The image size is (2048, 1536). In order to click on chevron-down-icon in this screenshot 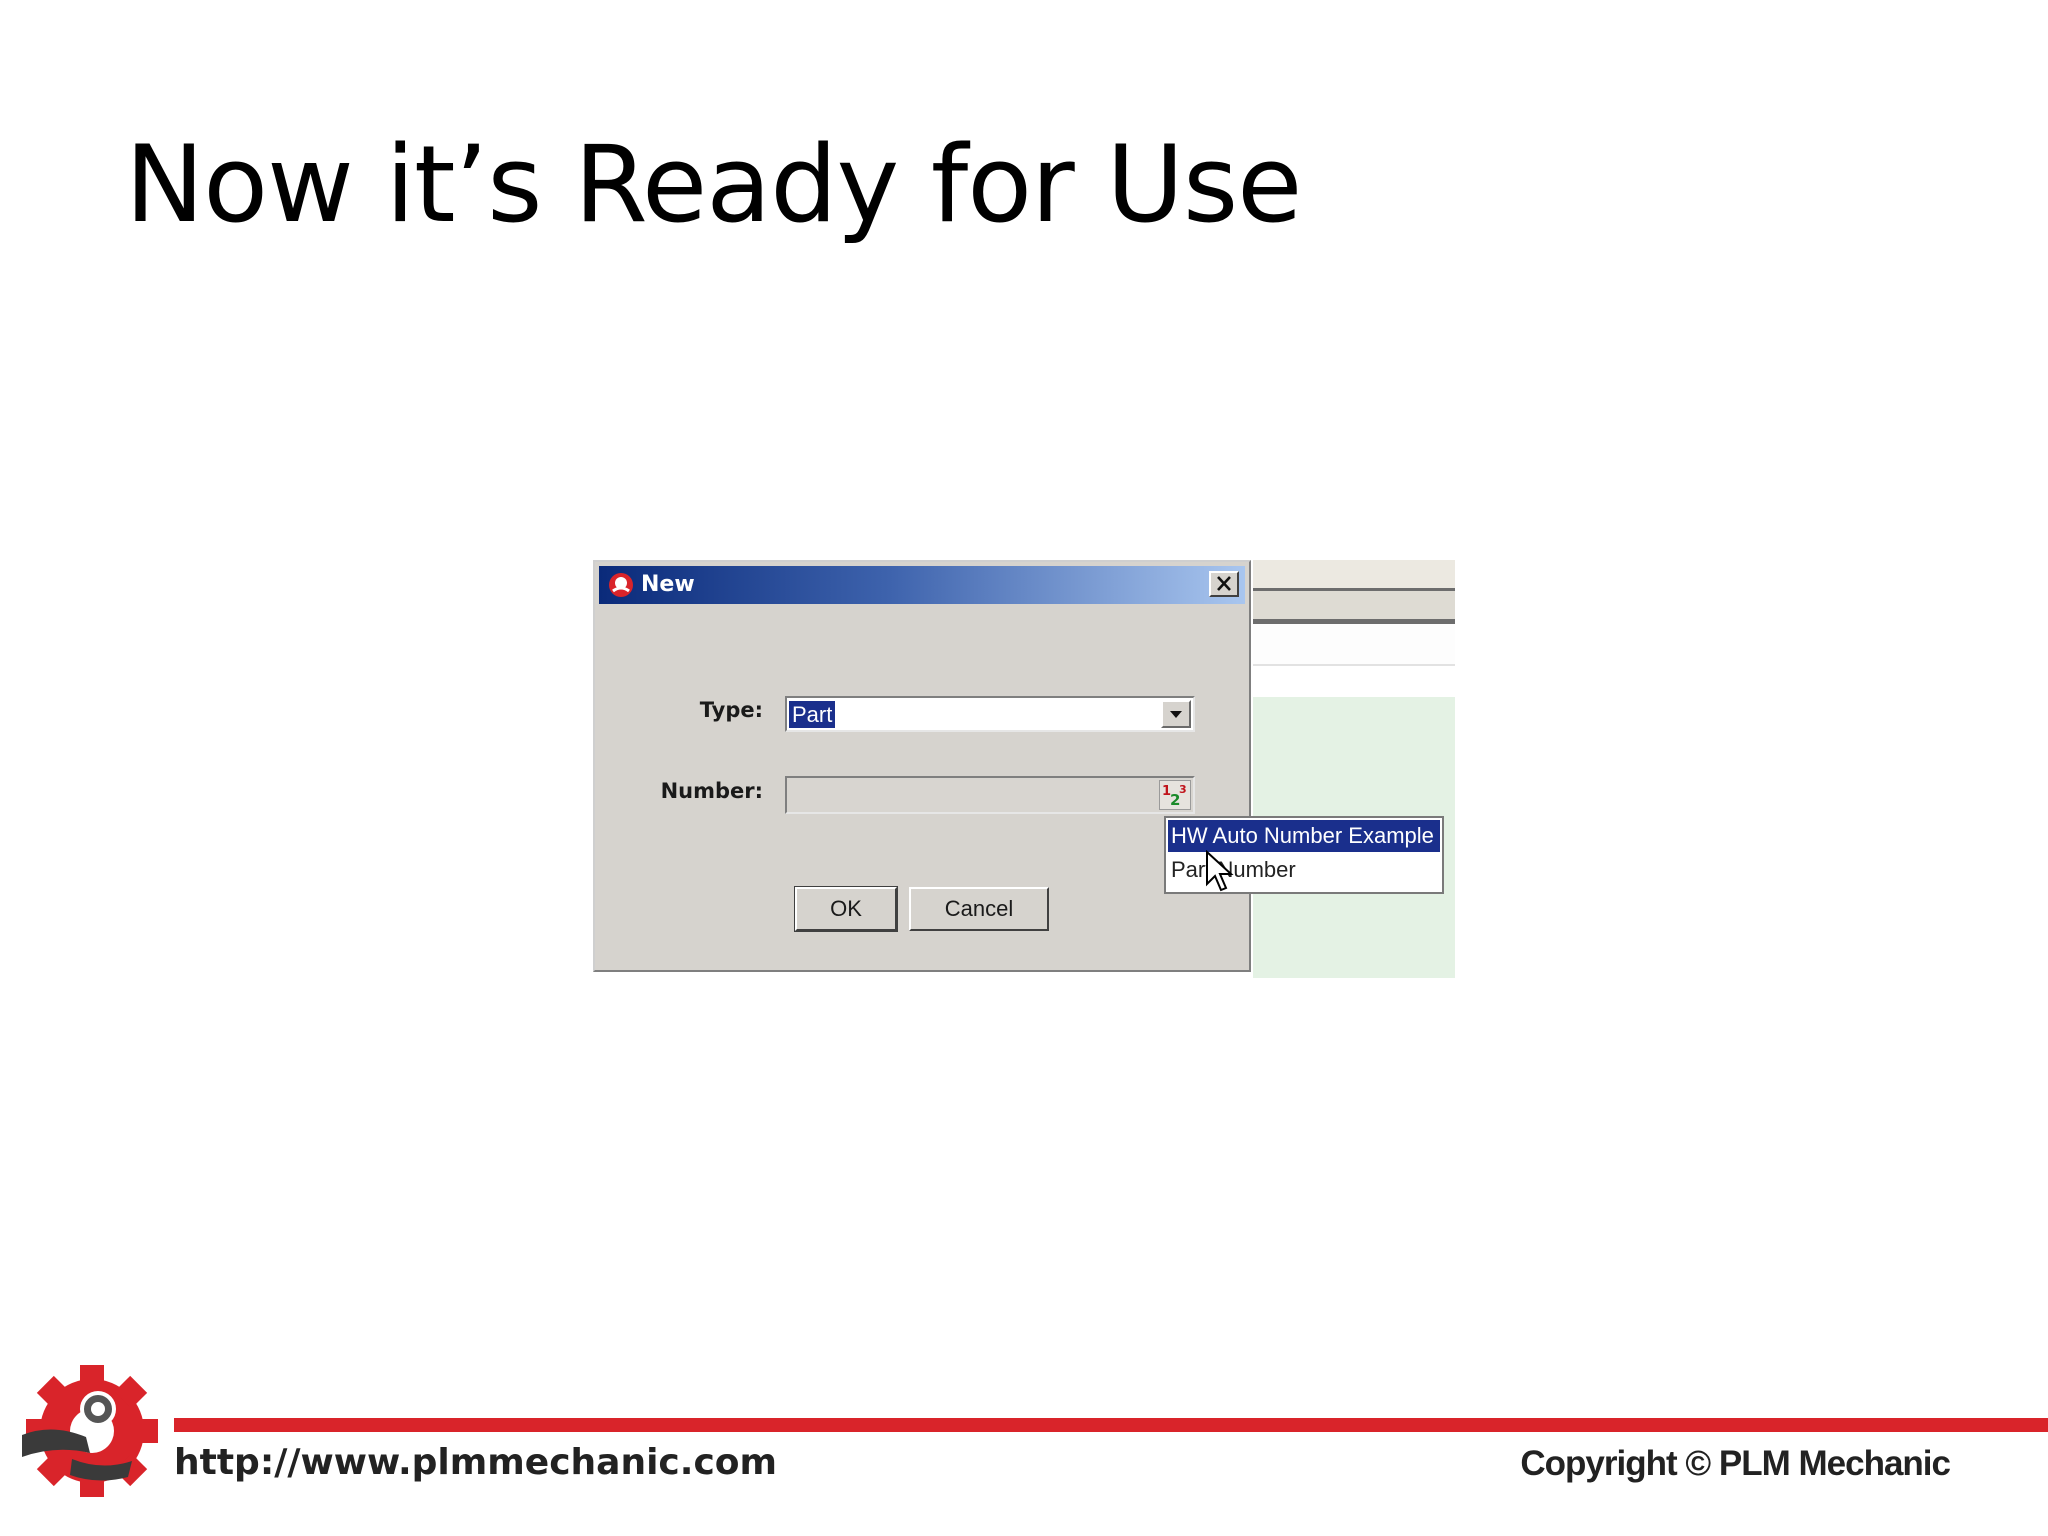, I will do `click(1176, 714)`.